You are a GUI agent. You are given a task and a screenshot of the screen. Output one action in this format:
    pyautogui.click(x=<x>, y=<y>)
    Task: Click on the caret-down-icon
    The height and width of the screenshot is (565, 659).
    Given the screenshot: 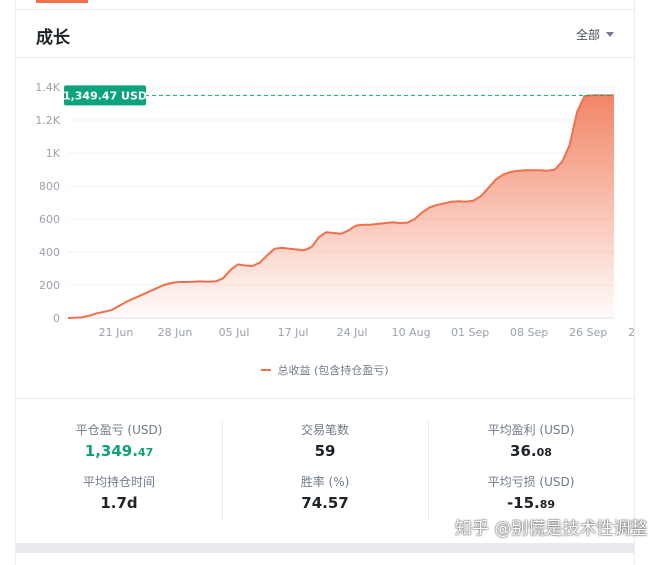 What is the action you would take?
    pyautogui.click(x=610, y=34)
    